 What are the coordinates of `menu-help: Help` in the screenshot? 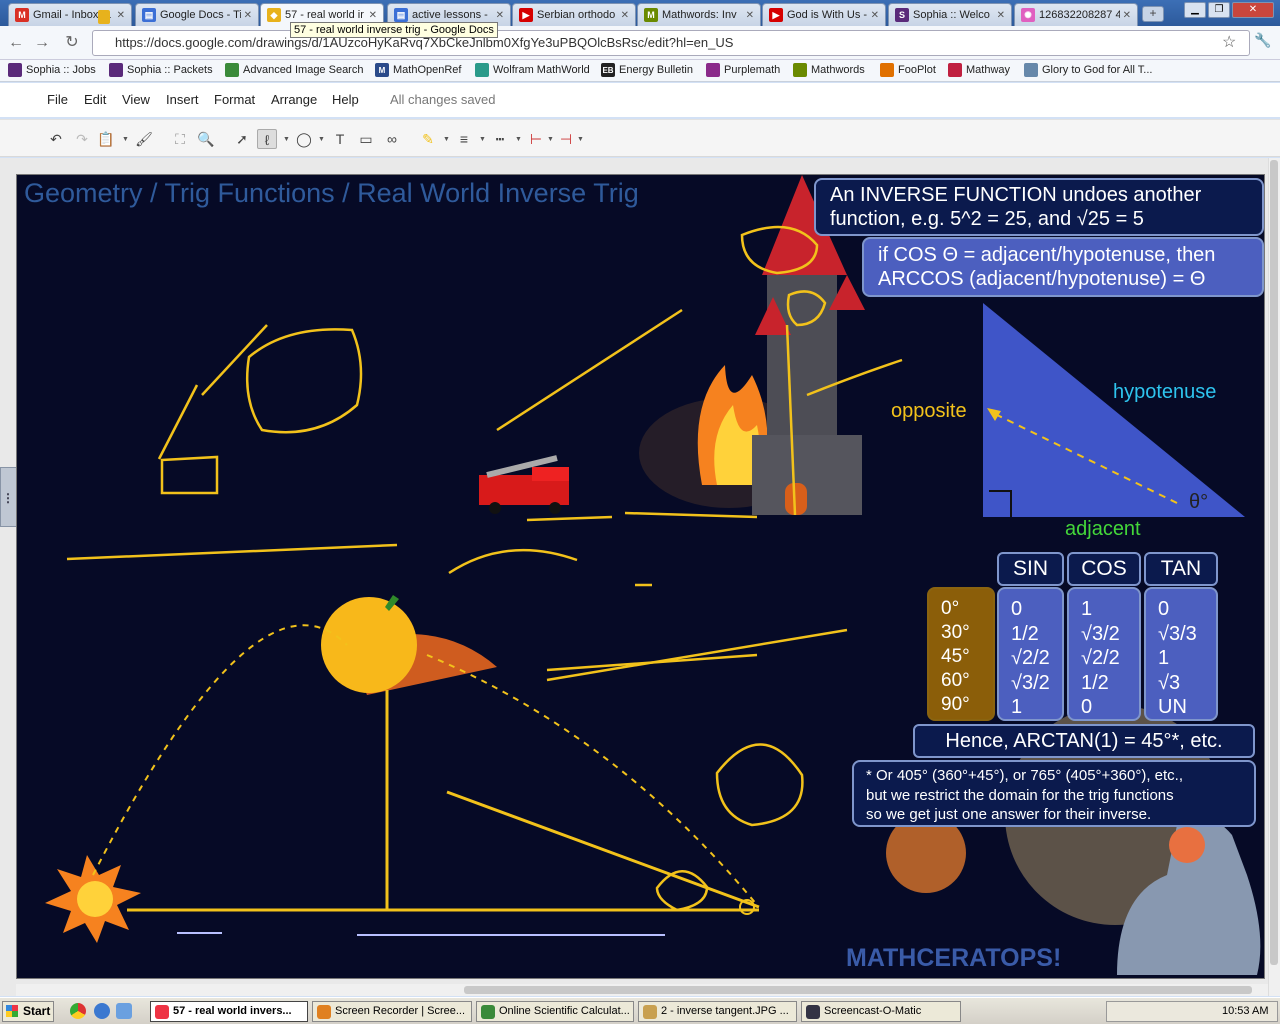 It's located at (345, 99).